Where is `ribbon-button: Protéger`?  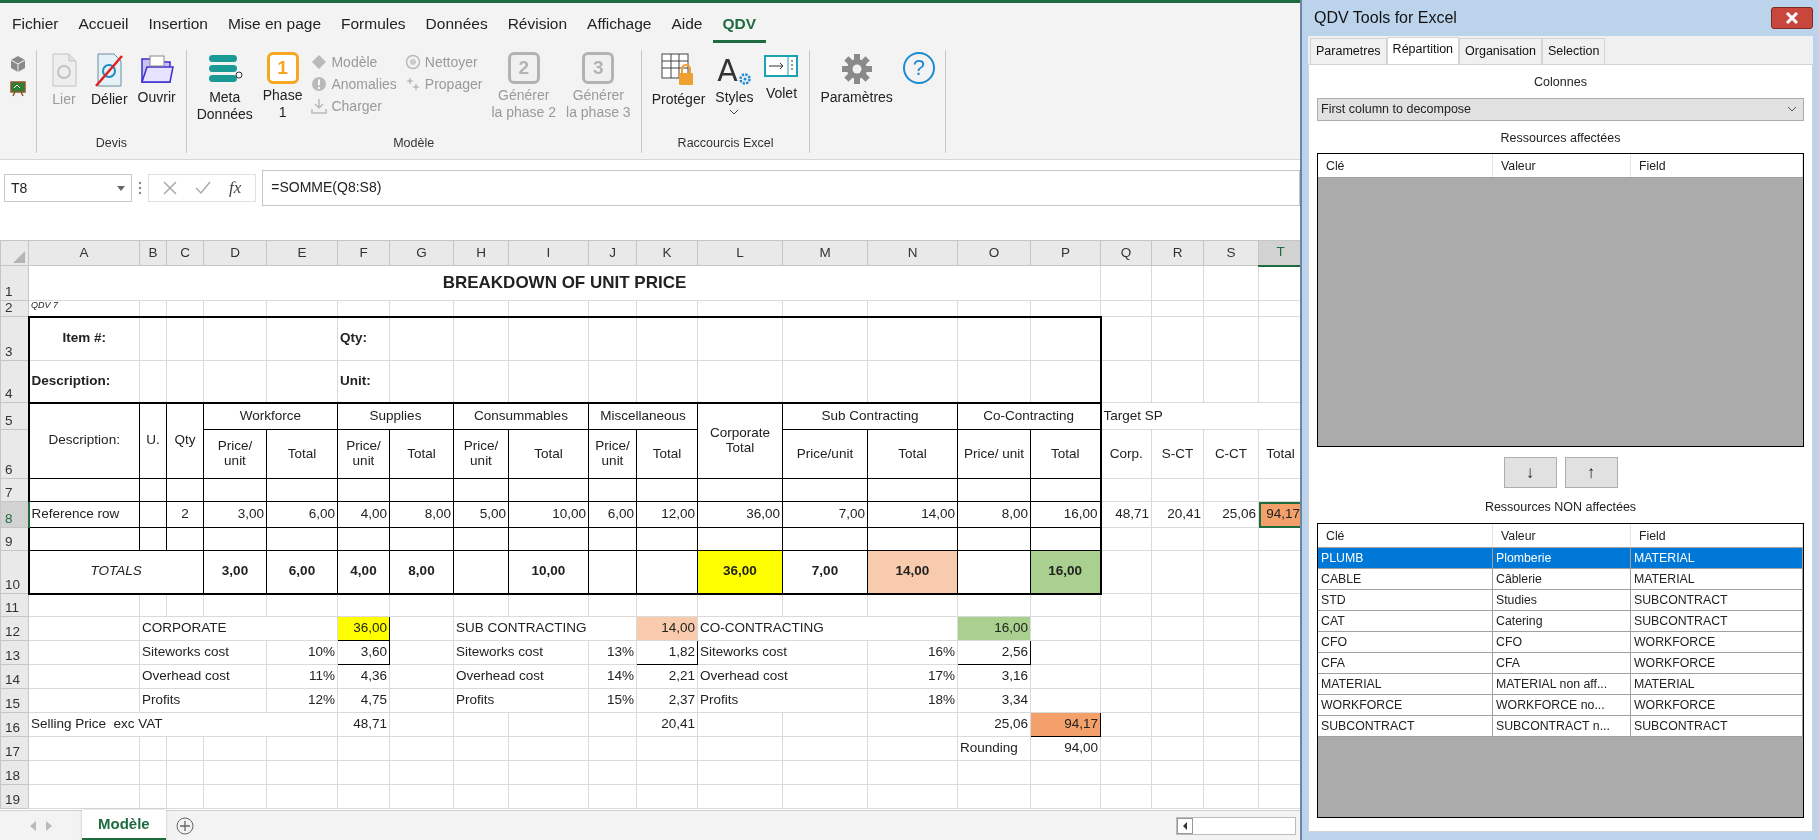
ribbon-button: Protéger is located at coordinates (678, 80).